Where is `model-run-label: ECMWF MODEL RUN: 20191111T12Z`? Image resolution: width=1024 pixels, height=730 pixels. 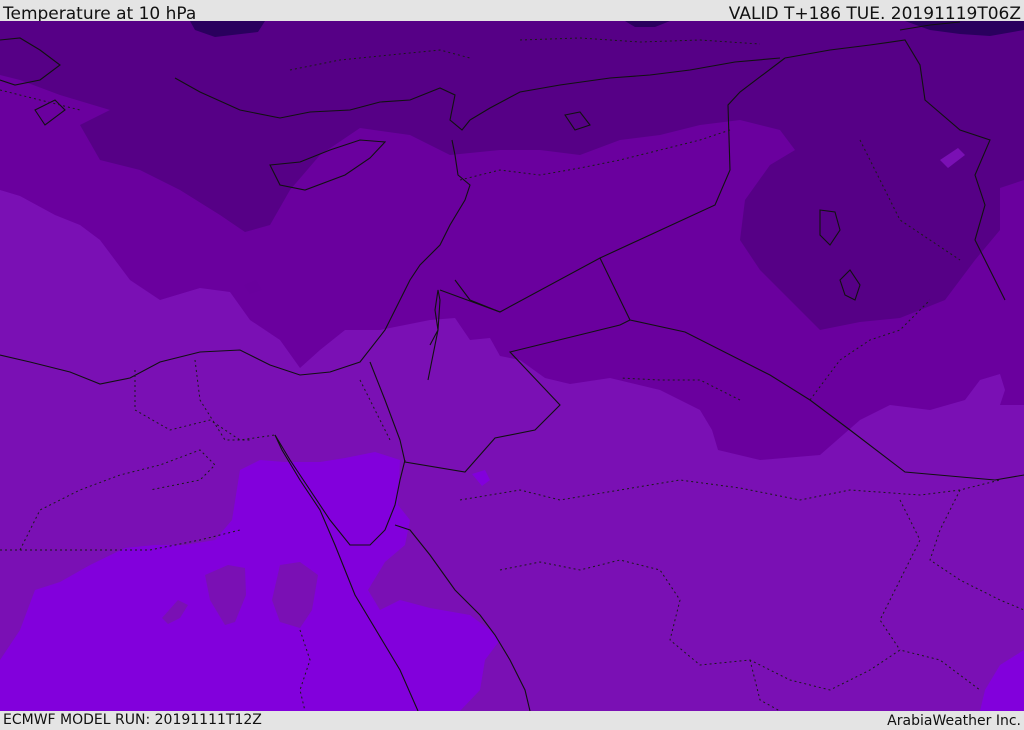
model-run-label: ECMWF MODEL RUN: 20191111T12Z is located at coordinates (132, 720).